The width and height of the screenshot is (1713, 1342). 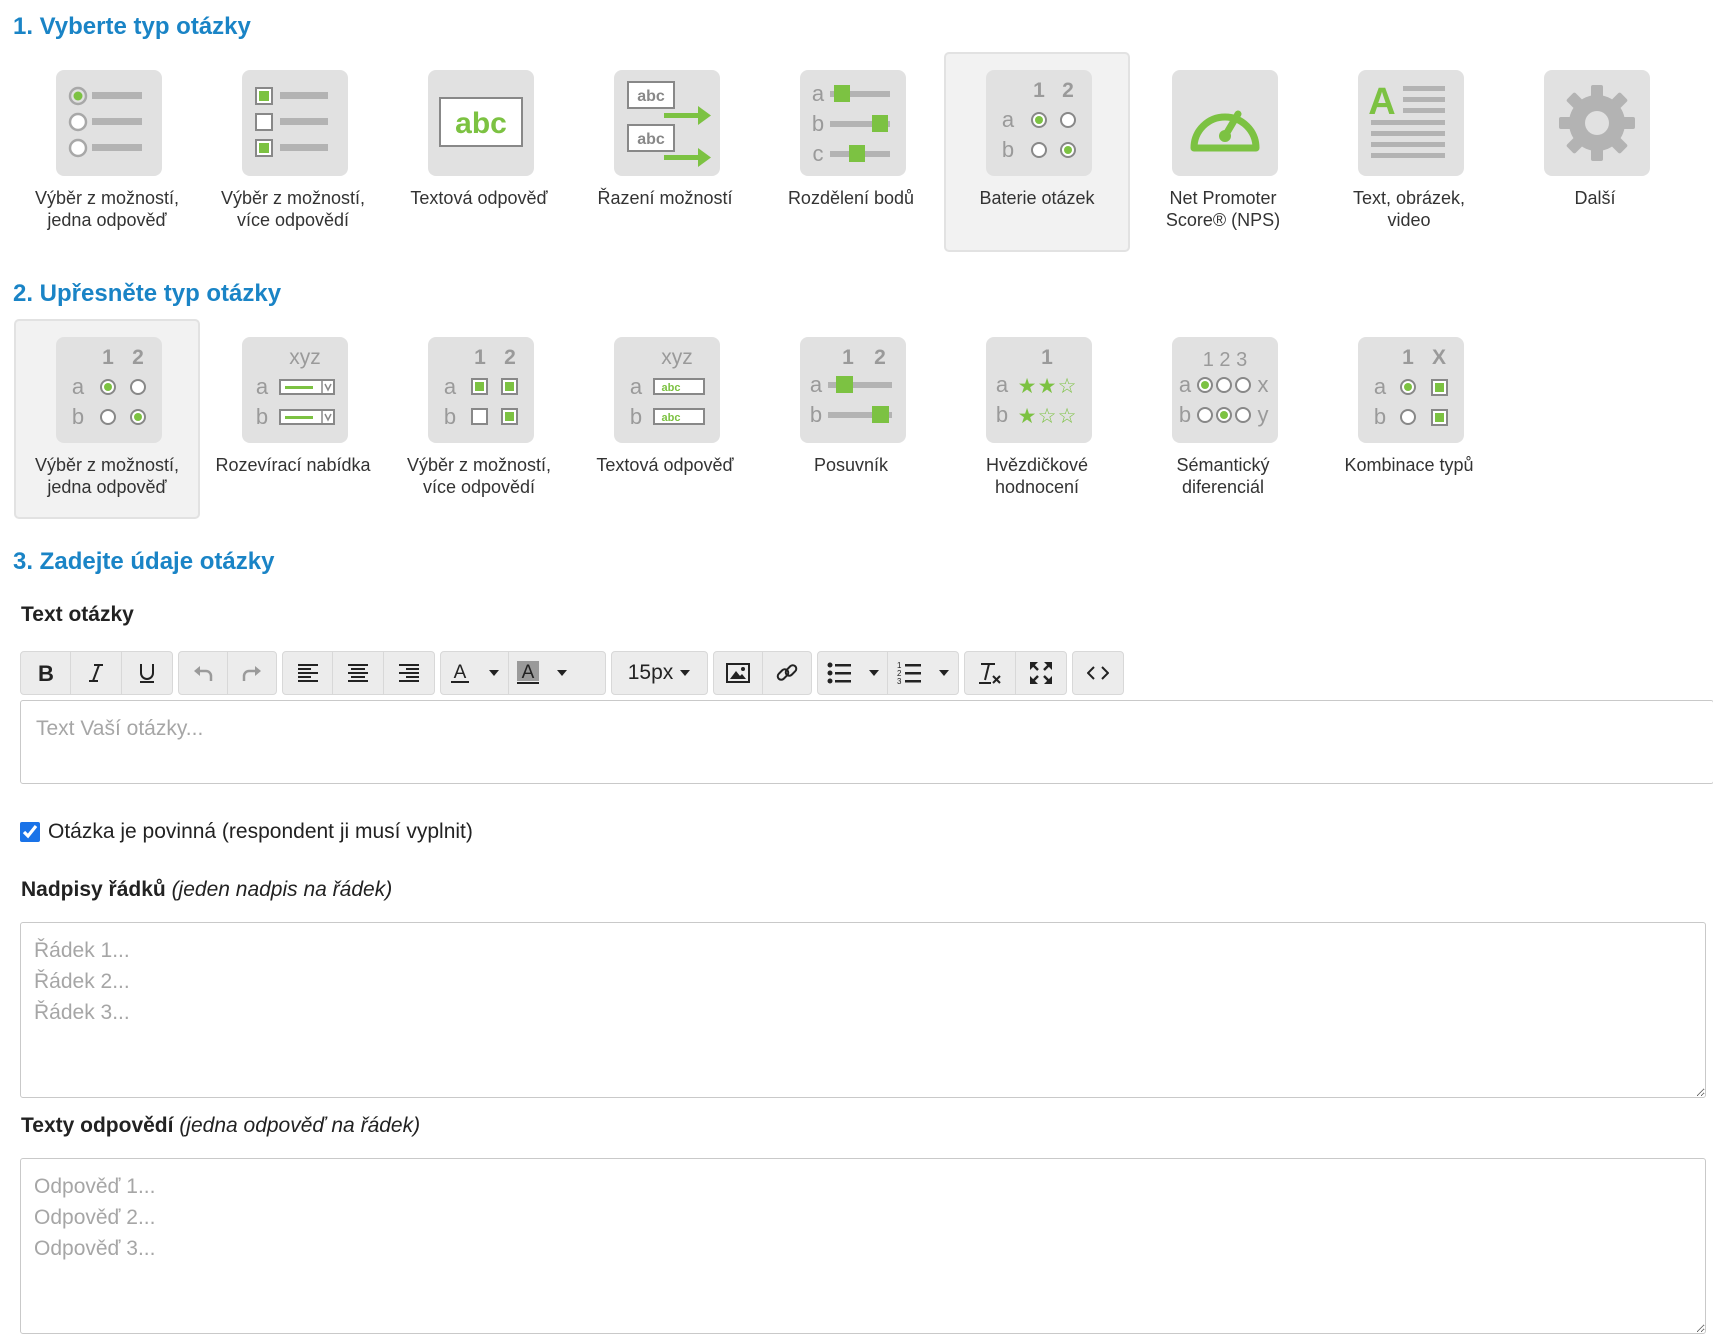 What do you see at coordinates (853, 390) in the screenshot?
I see `matrix-slider-icon: 1 2 a b` at bounding box center [853, 390].